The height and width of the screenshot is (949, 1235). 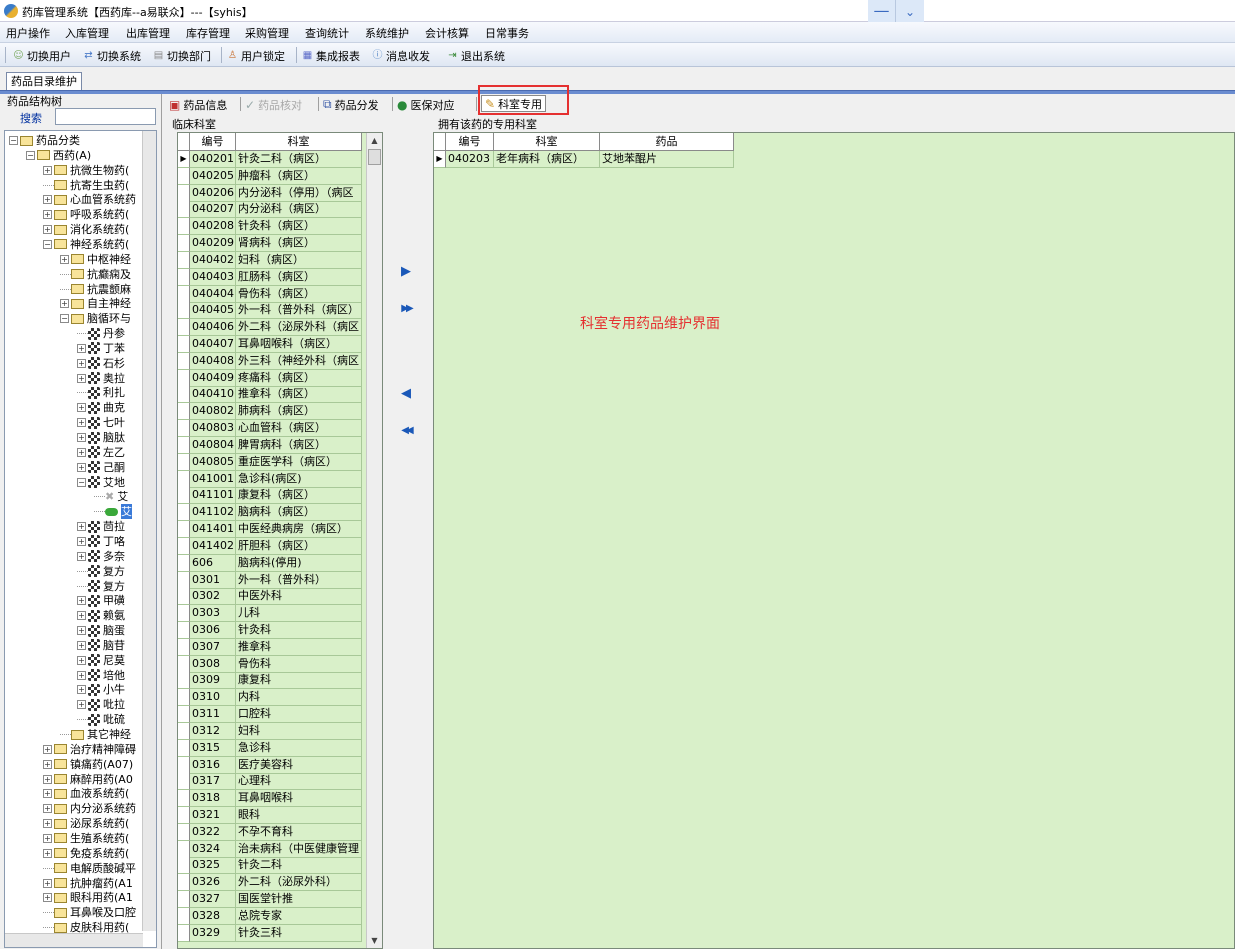 What do you see at coordinates (327, 33) in the screenshot?
I see `menu-5: 查询统计` at bounding box center [327, 33].